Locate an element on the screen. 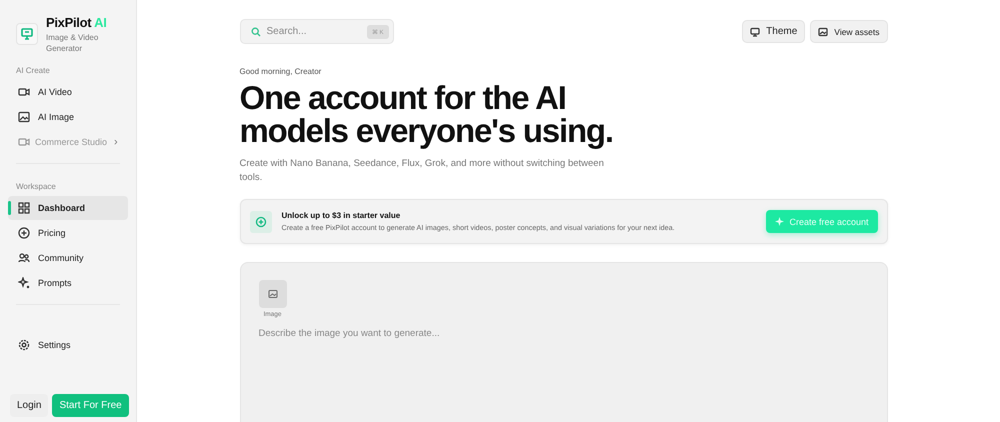 This screenshot has width=1000, height=422. sparkle-icon is located at coordinates (779, 221).